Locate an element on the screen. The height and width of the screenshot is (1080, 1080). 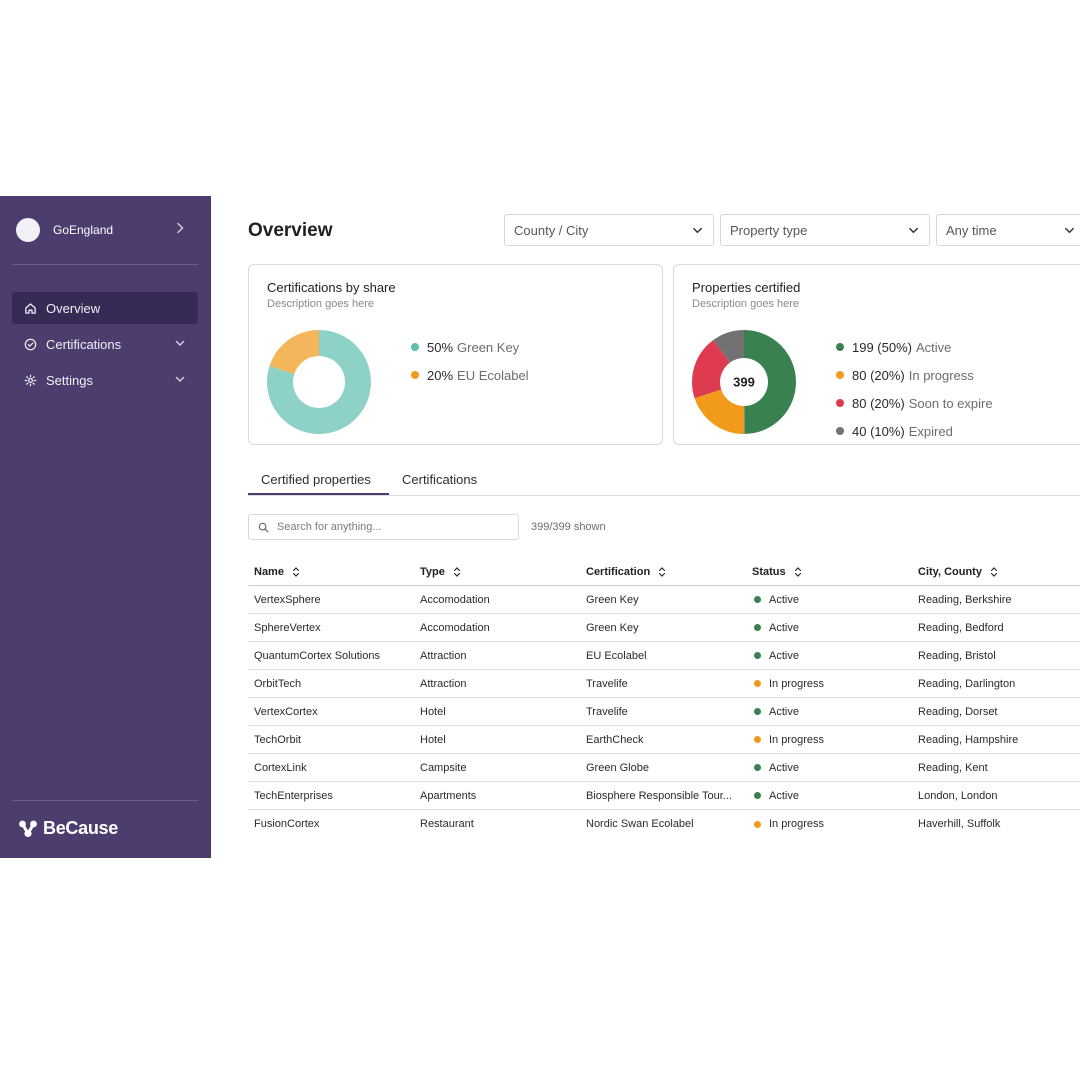
sidebar-item-label: Settings is located at coordinates (69, 380).